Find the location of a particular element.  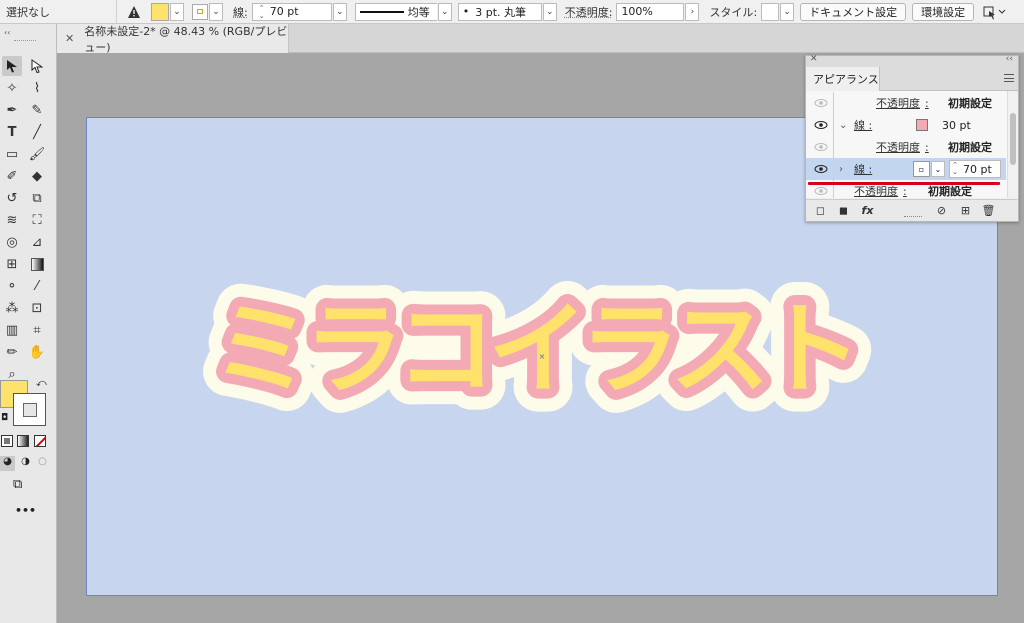

type-tool-icon: T is located at coordinates (12, 132).